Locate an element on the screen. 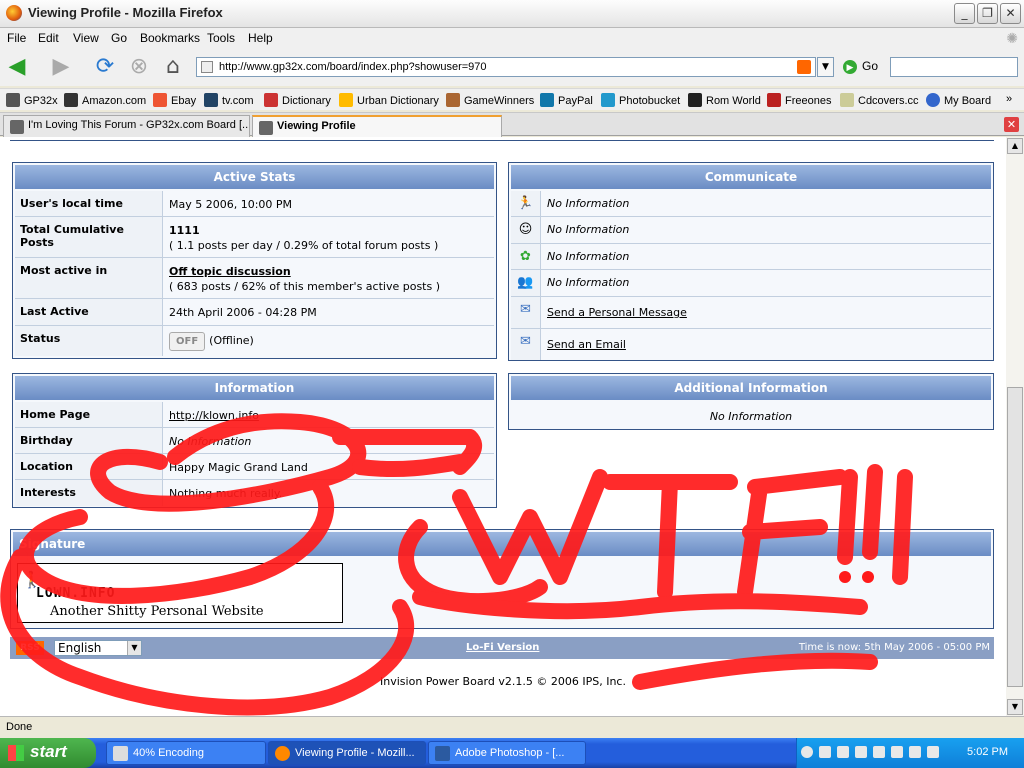  maximize-button: ❐ is located at coordinates (987, 13).